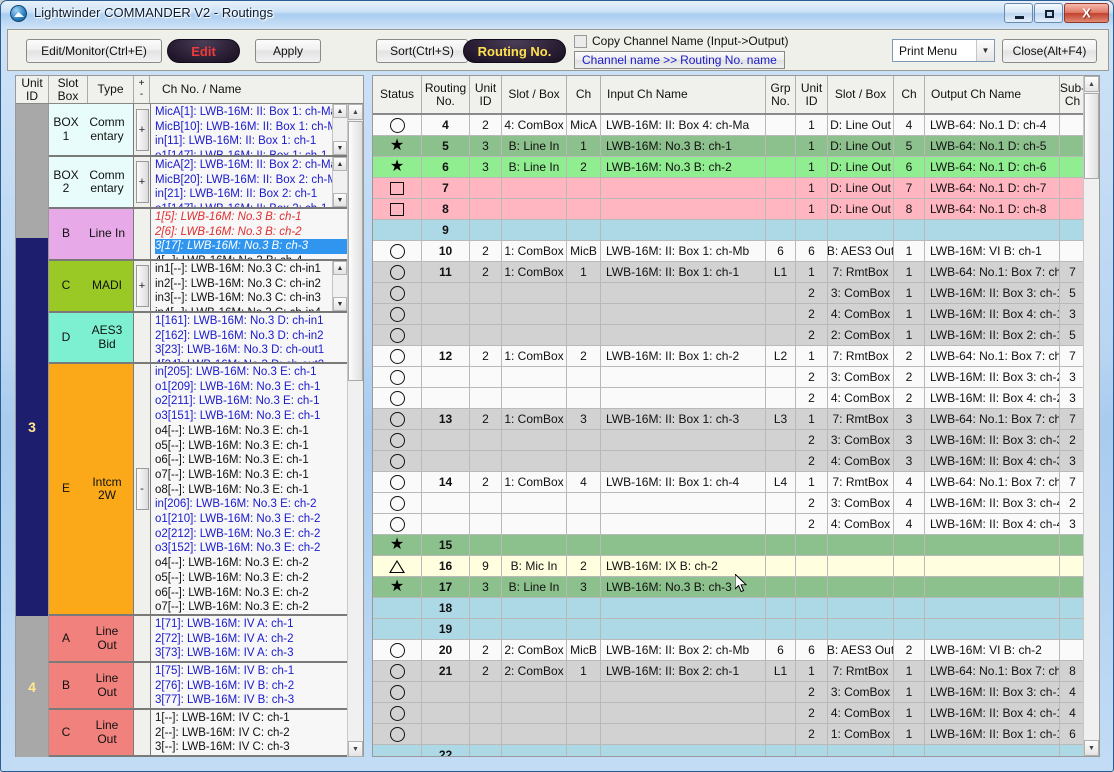 The width and height of the screenshot is (1114, 772). I want to click on status-cell: ★, so click(397, 167).